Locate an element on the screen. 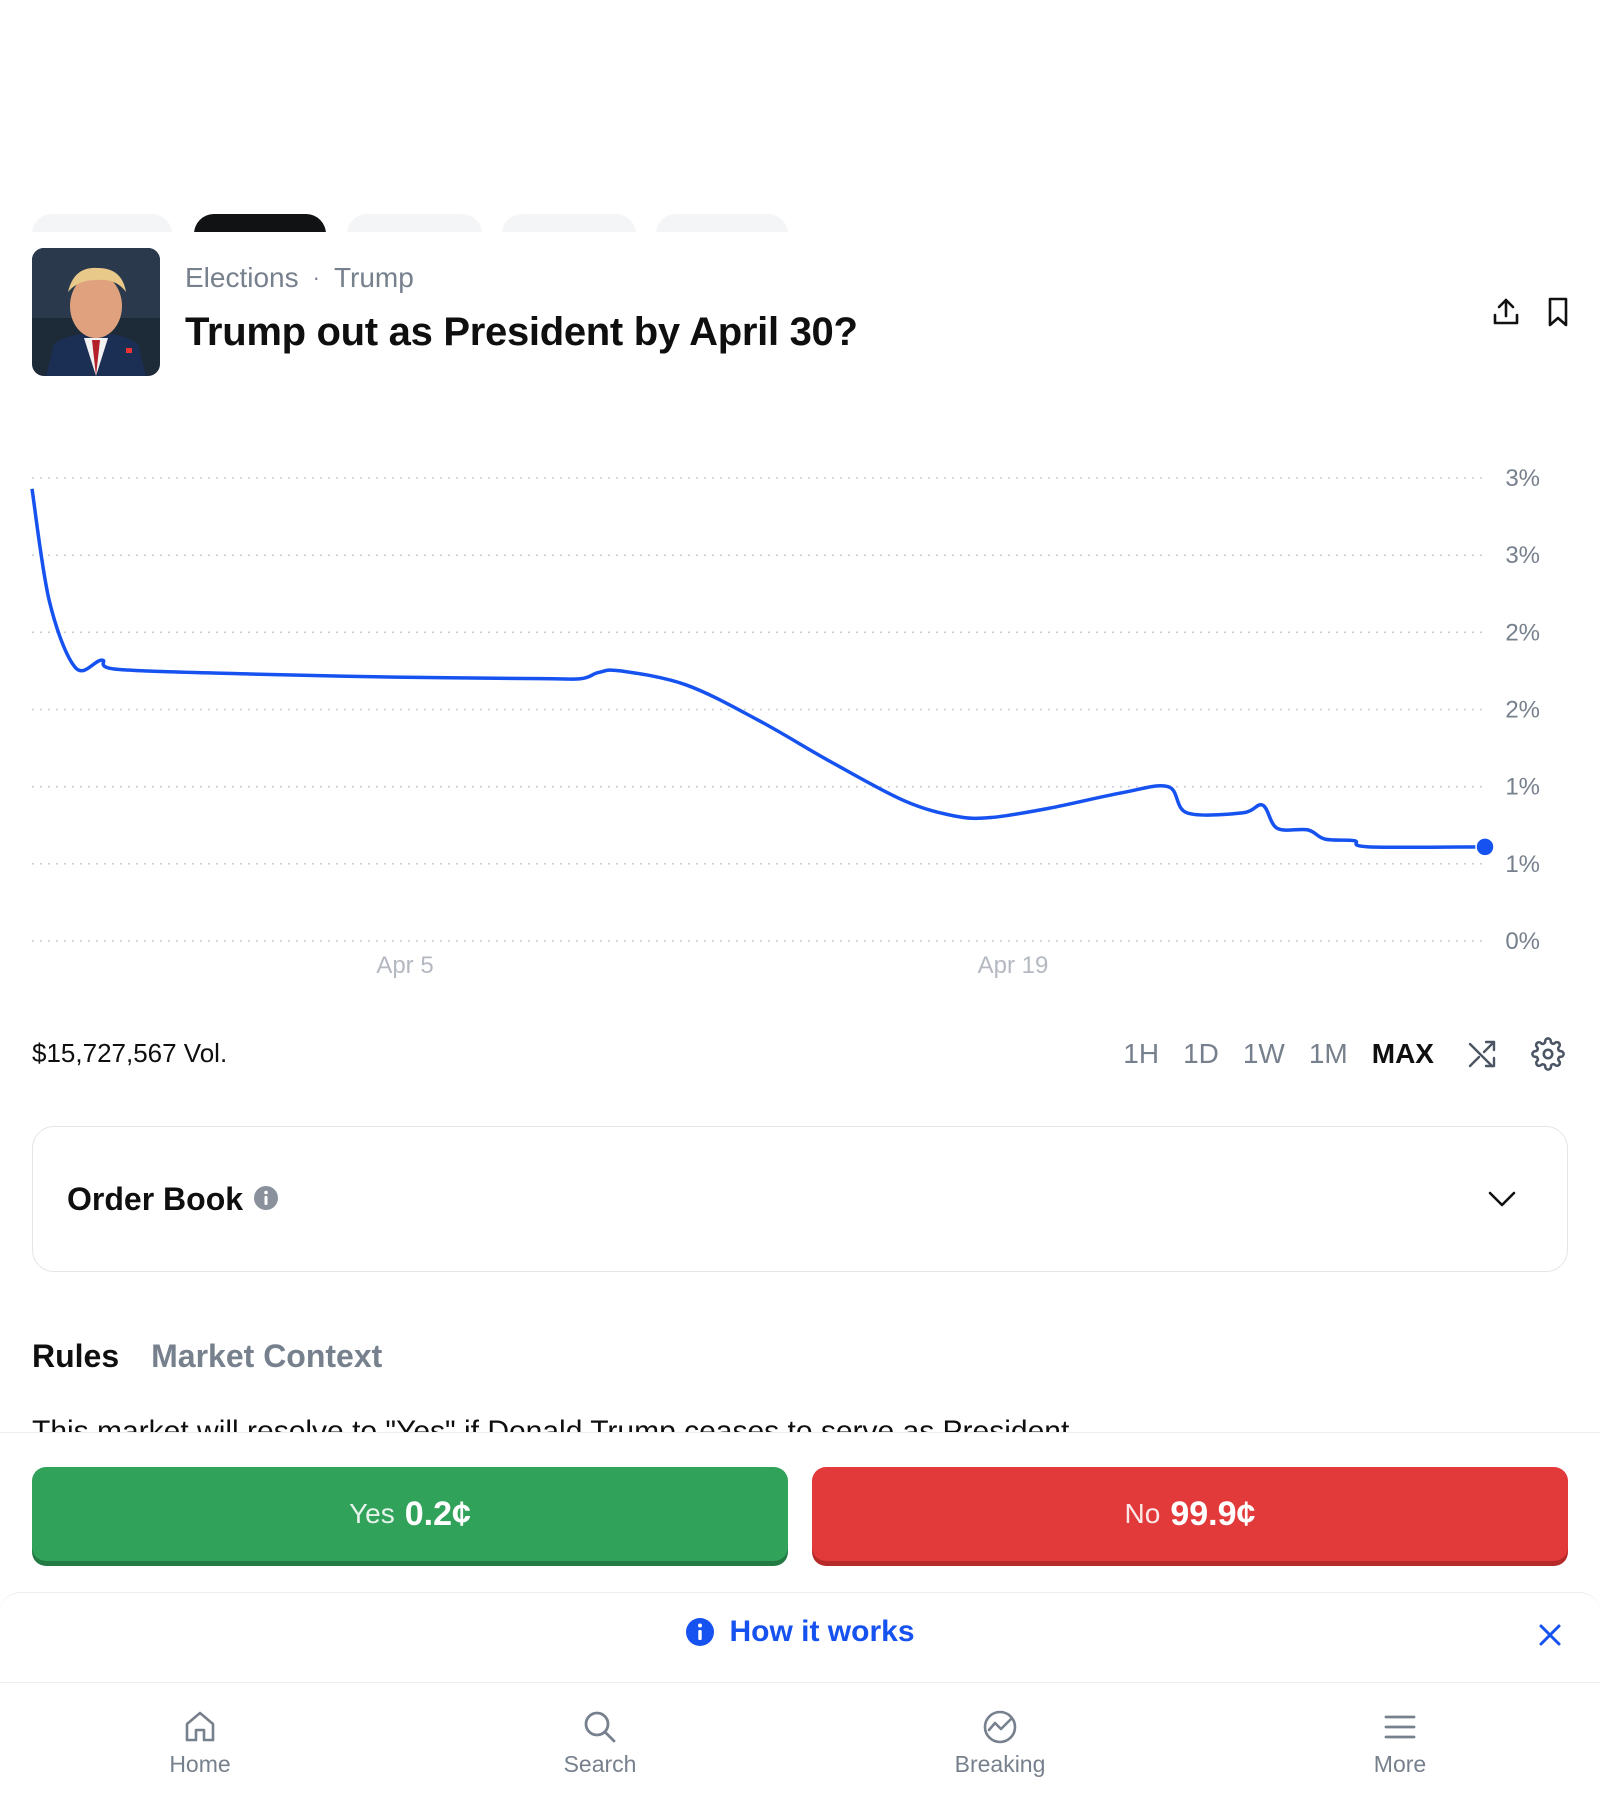  market-title: Trump out as President by April 30? is located at coordinates (521, 332).